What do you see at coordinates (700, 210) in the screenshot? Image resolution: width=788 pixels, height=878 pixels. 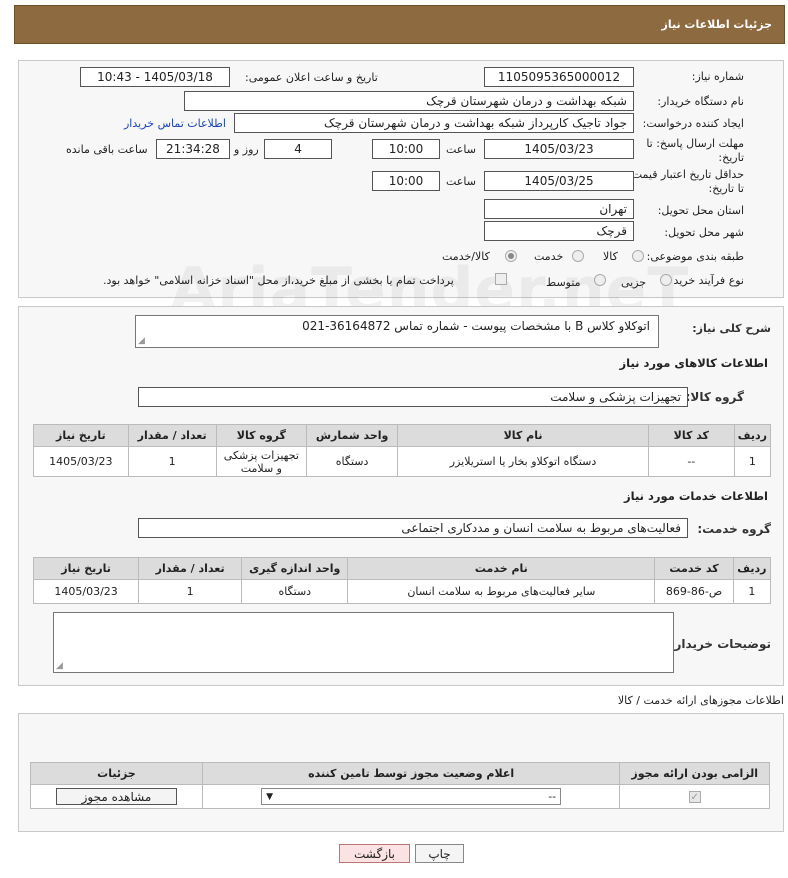 I see `province-label: استان محل تحویل:` at bounding box center [700, 210].